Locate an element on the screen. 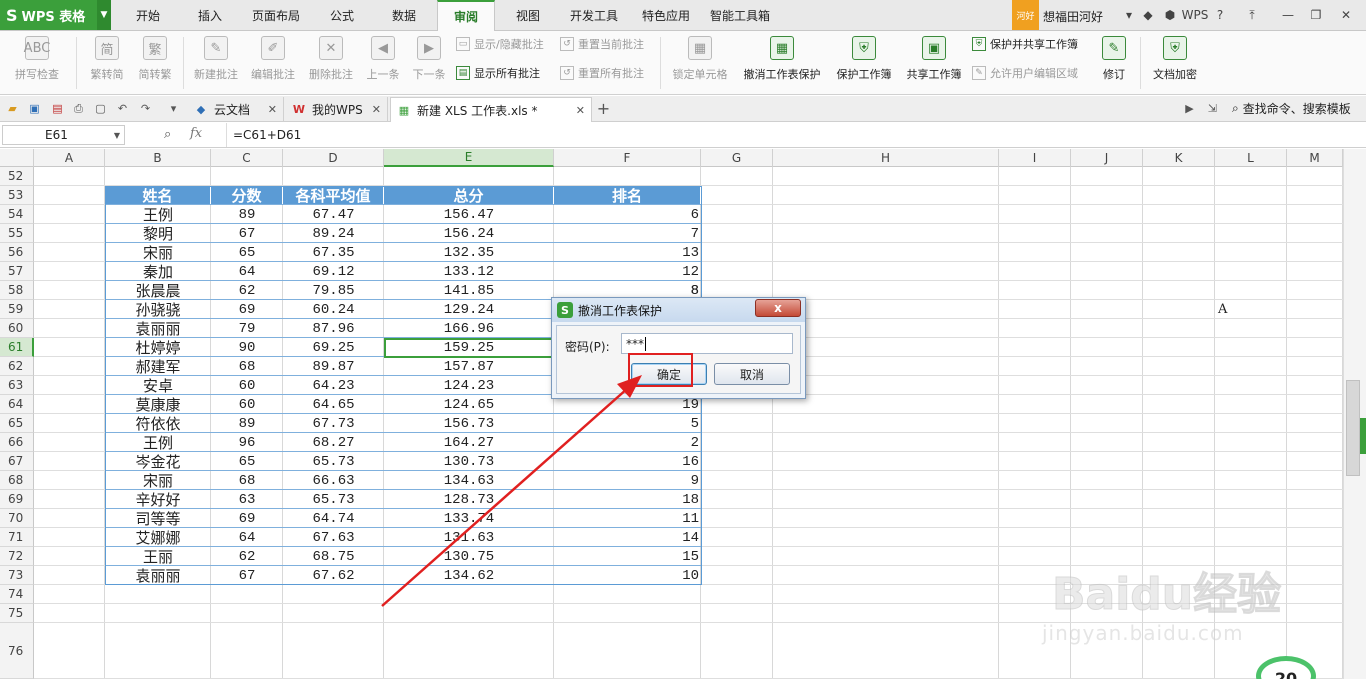 This screenshot has width=1366, height=679. table-cell: 14 is located at coordinates (627, 537).